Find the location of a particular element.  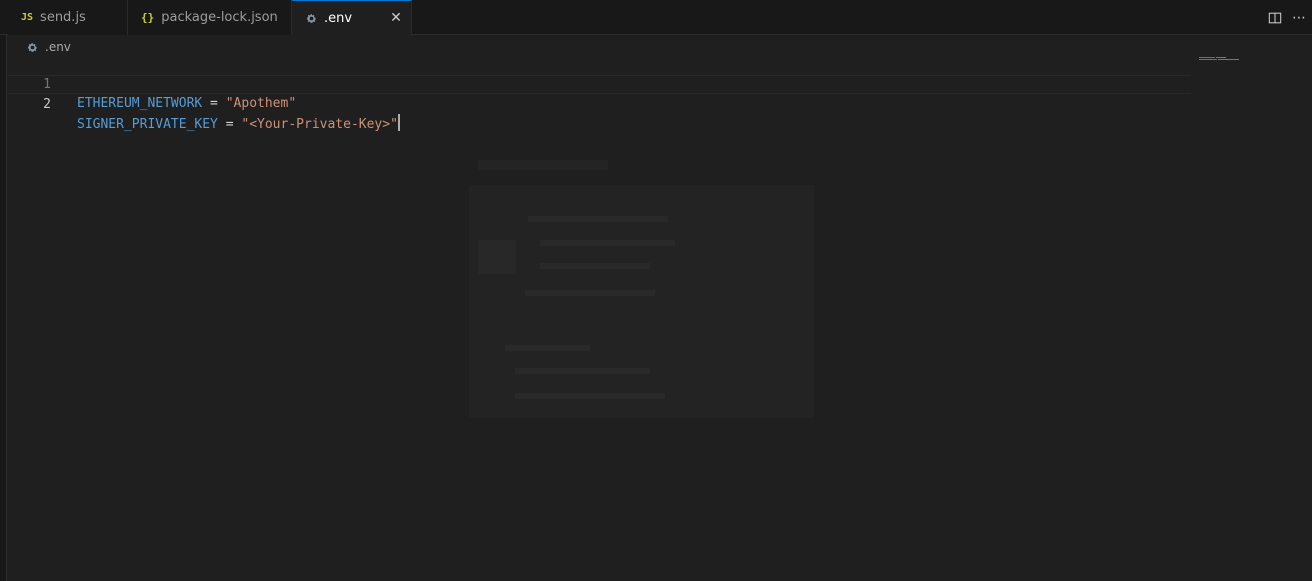

env-key: SIGNER_PRIVATE_KEY is located at coordinates (147, 124).